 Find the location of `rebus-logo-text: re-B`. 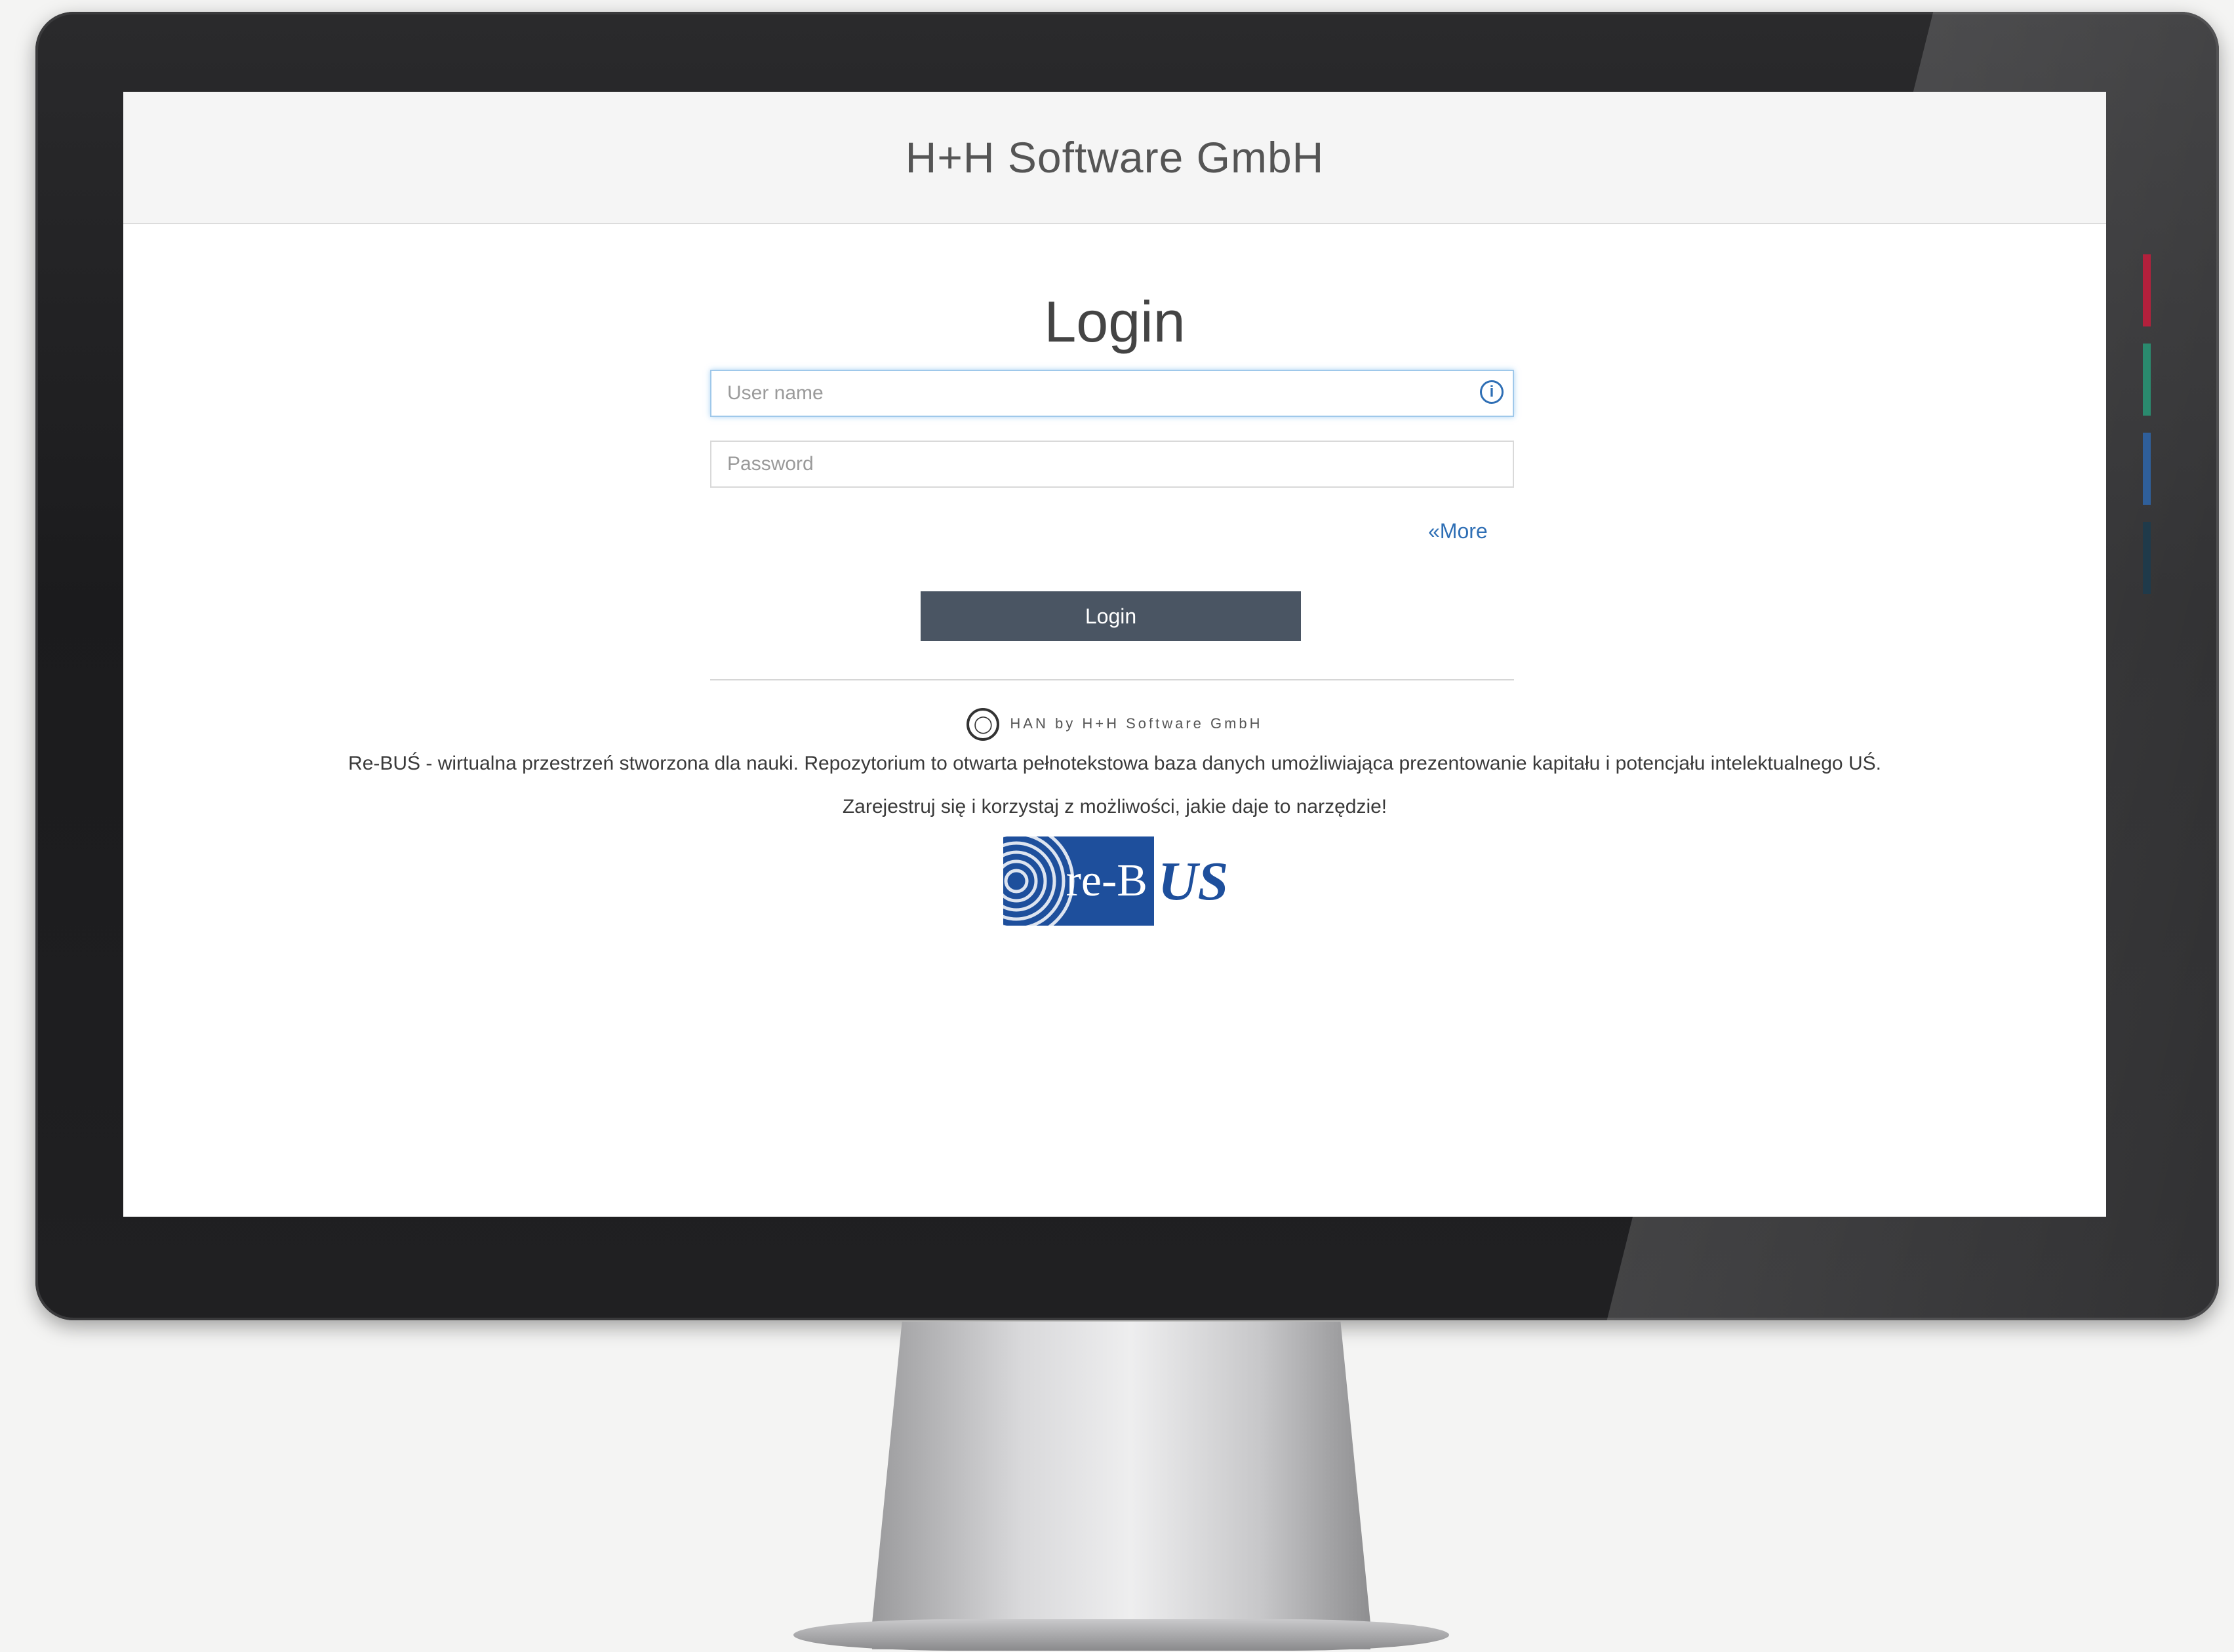

rebus-logo-text: re-B is located at coordinates (1106, 881).